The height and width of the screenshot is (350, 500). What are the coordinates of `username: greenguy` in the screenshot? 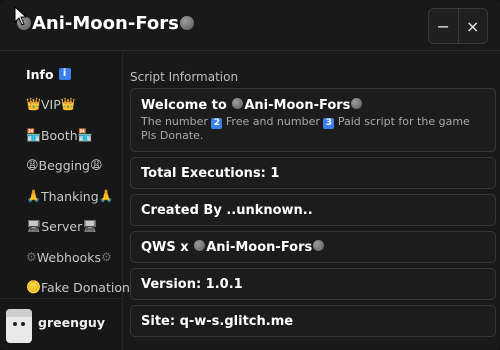 It's located at (71, 322).